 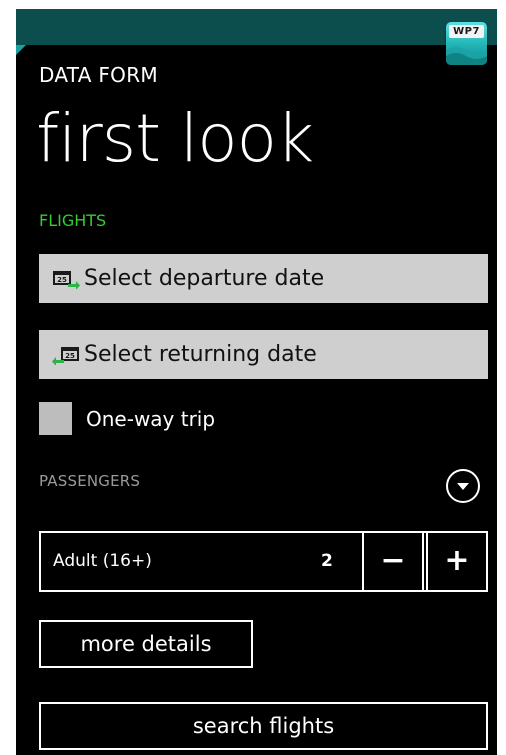 I want to click on corner-accent, so click(x=21, y=50).